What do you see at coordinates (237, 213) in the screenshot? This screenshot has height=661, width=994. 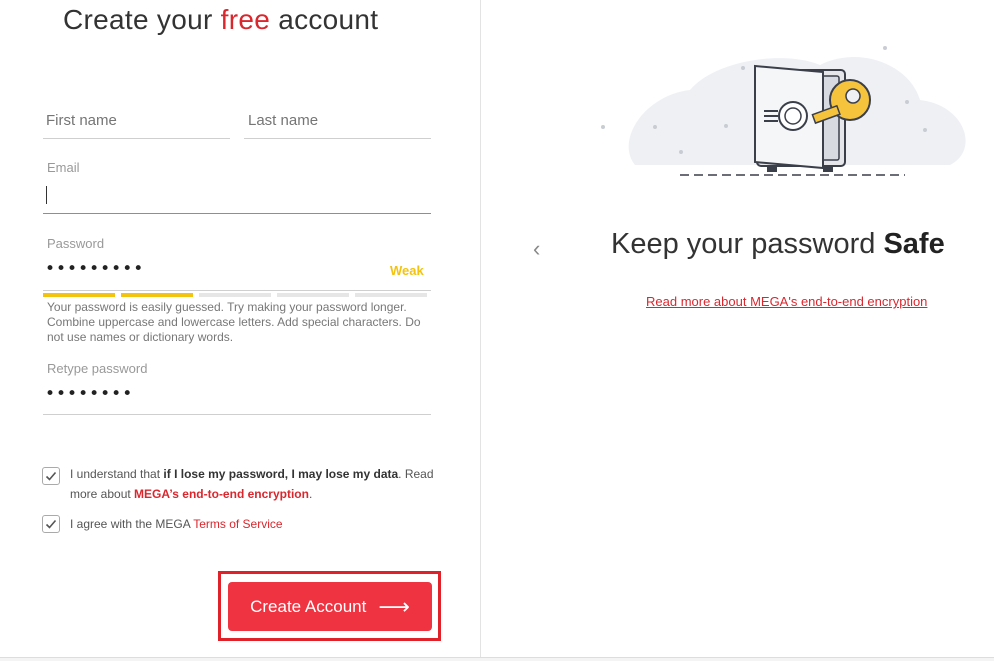 I see `email-underline` at bounding box center [237, 213].